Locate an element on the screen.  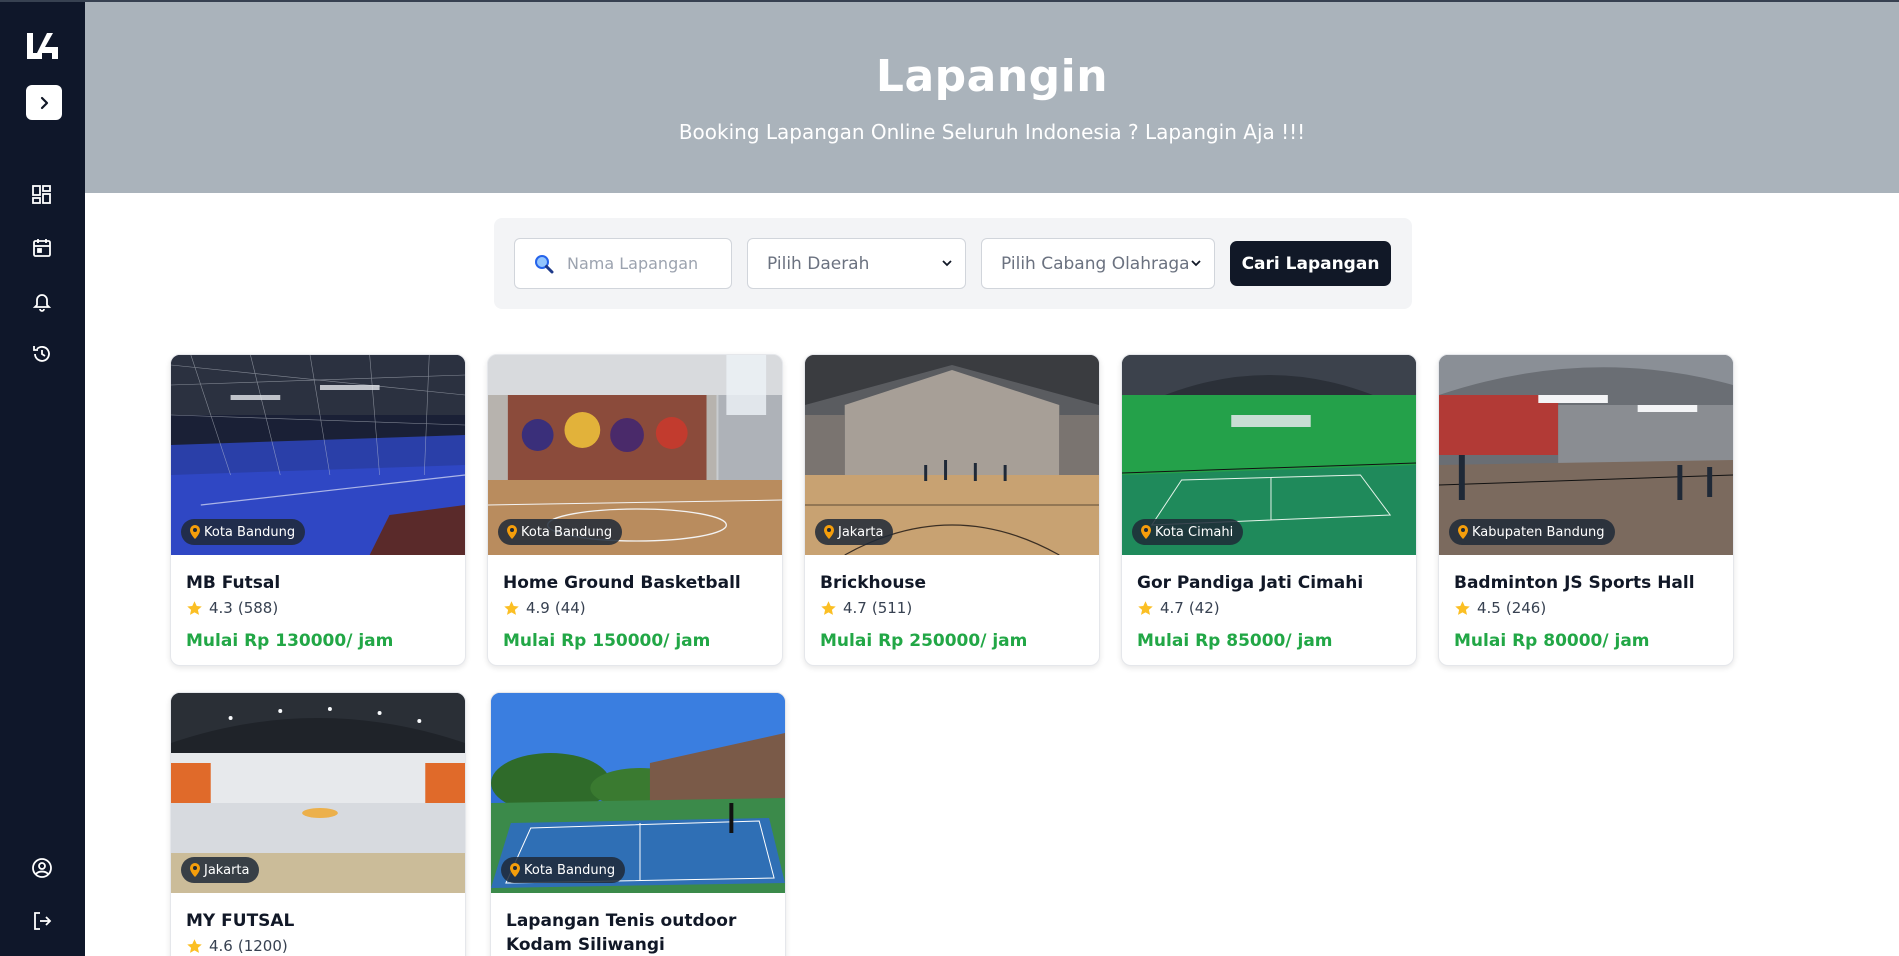
venue-name: MY FUTSAL is located at coordinates (240, 921).